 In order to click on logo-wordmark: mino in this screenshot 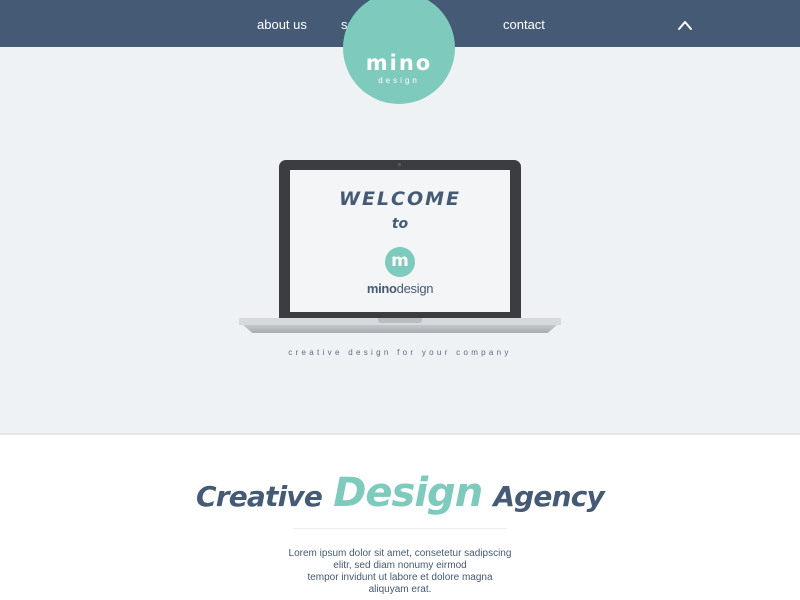, I will do `click(399, 63)`.